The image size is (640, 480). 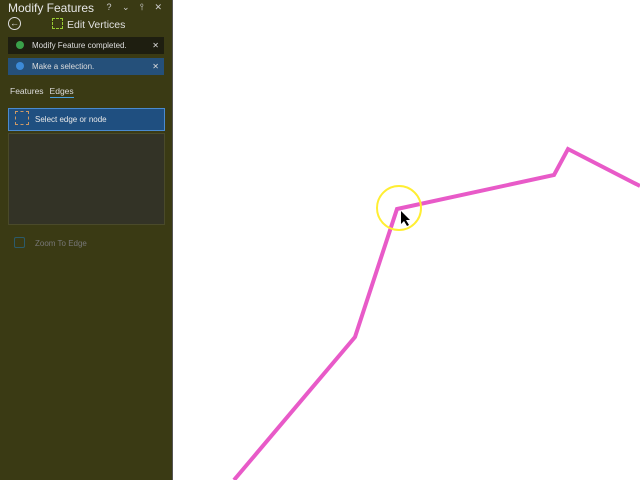 I want to click on edge-list, so click(x=86, y=179).